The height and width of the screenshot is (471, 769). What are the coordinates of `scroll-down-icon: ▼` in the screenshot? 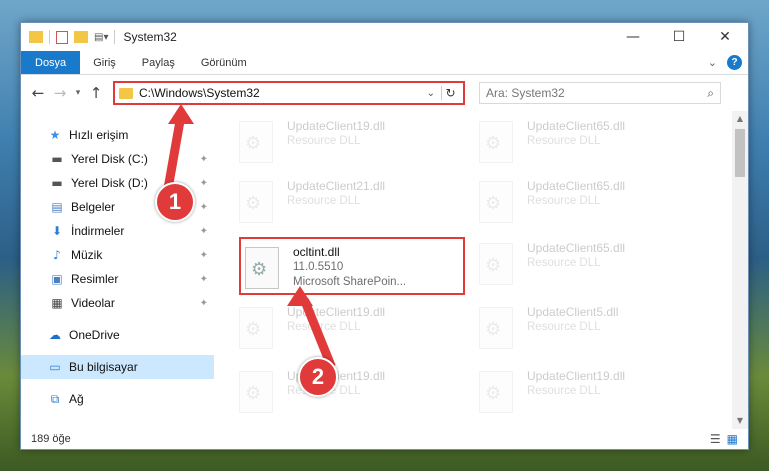 It's located at (740, 421).